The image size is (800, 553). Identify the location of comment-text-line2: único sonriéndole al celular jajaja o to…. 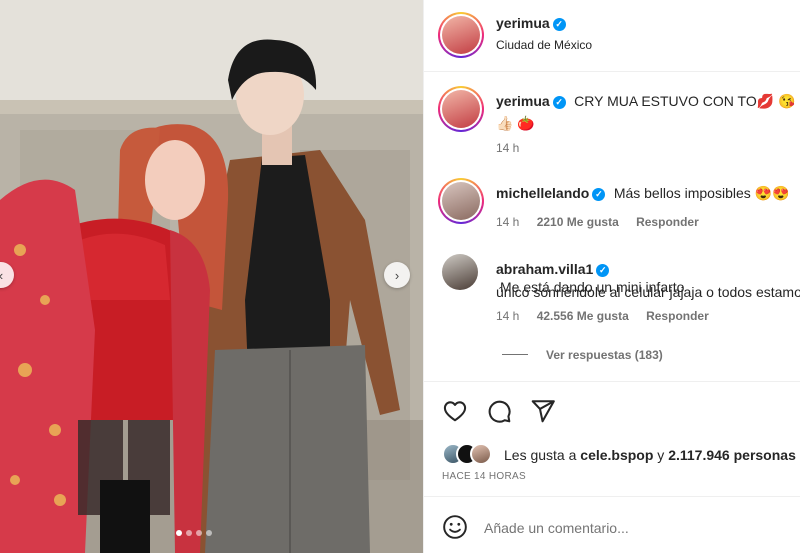
(648, 292).